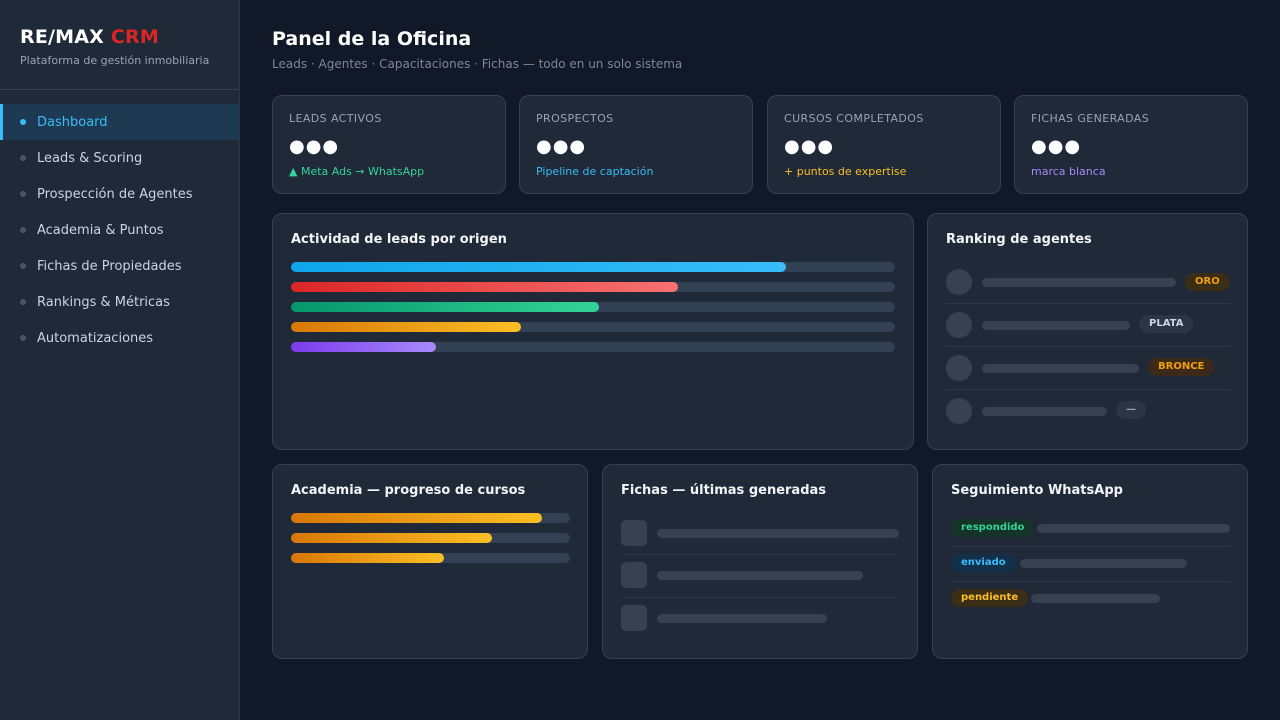  I want to click on stat-label: LEADS ACTIVOS, so click(335, 118).